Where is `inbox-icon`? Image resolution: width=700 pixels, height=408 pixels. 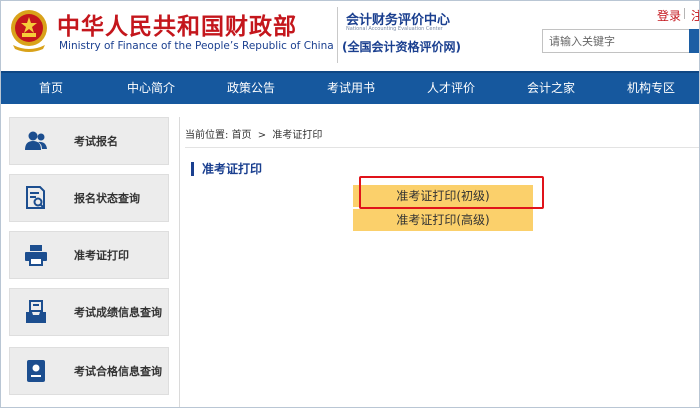 inbox-icon is located at coordinates (36, 312).